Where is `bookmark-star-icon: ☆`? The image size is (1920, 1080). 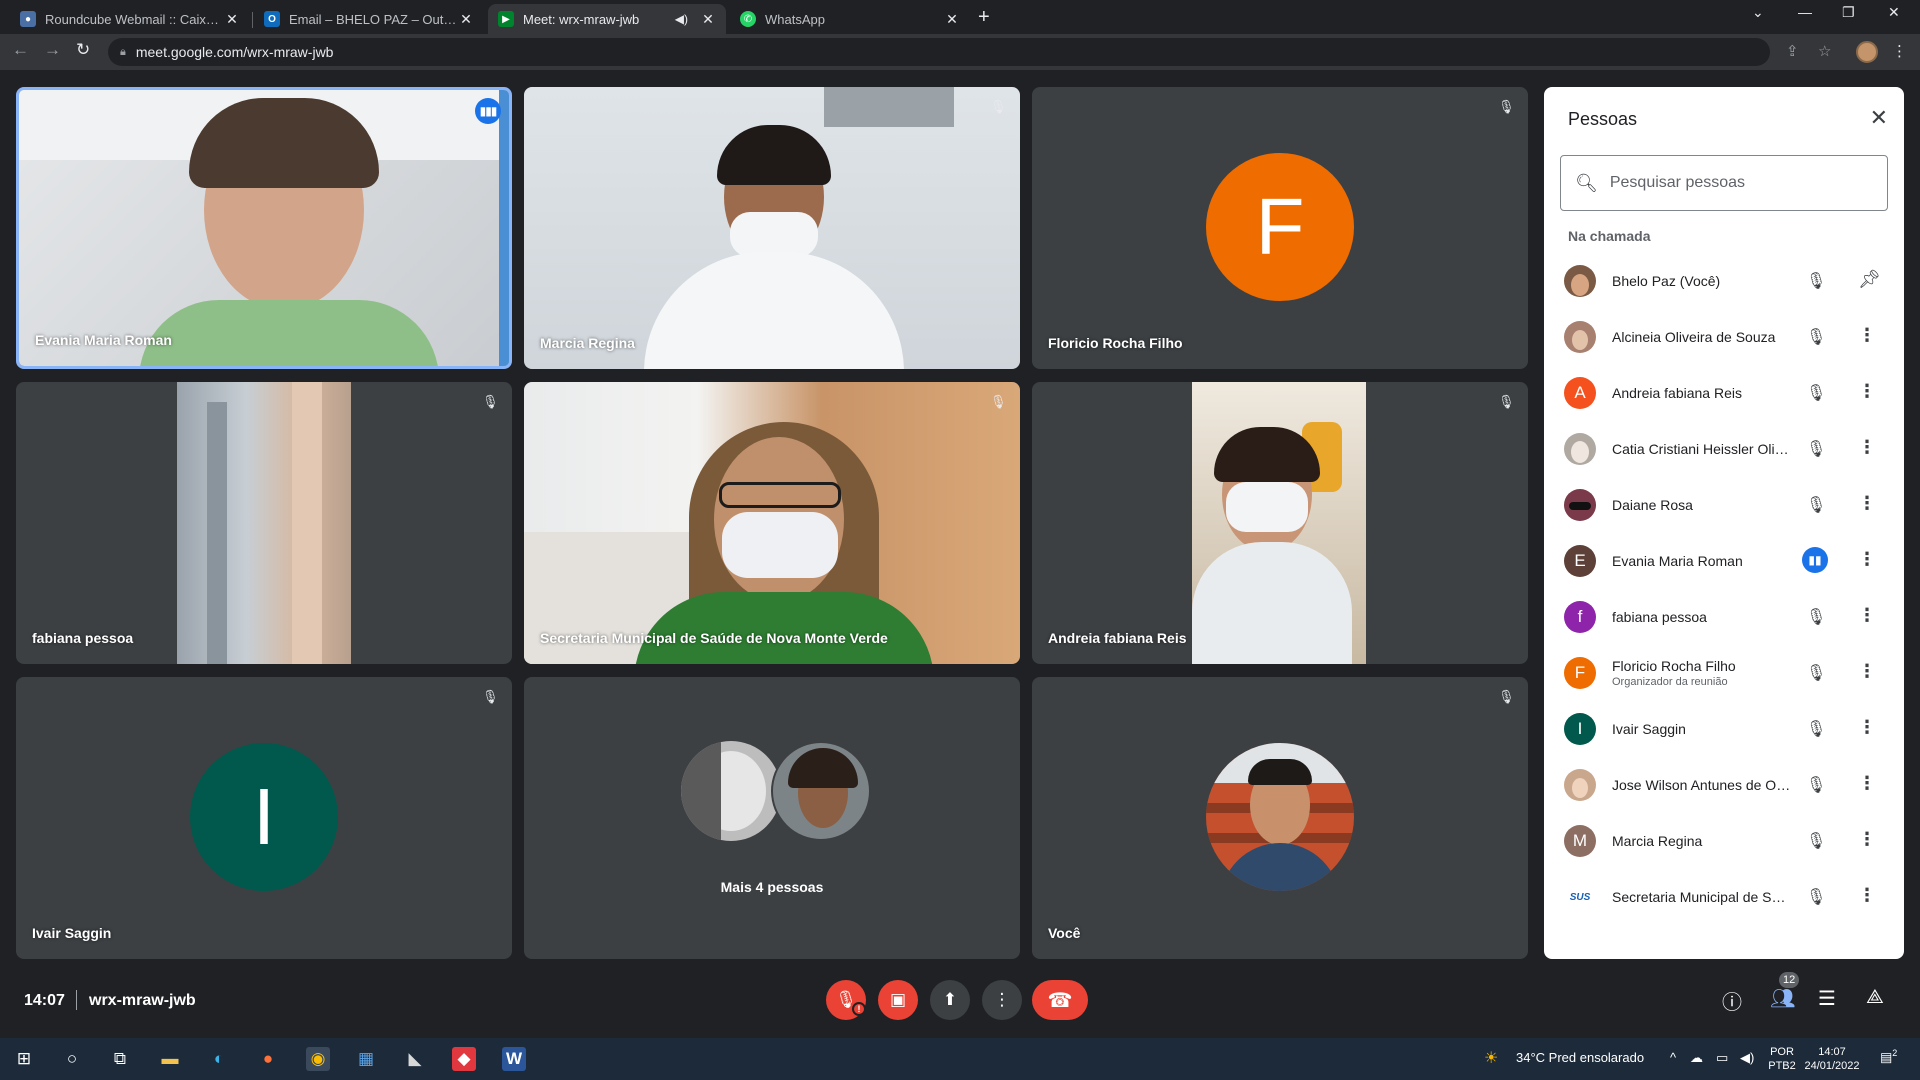 bookmark-star-icon: ☆ is located at coordinates (1824, 51).